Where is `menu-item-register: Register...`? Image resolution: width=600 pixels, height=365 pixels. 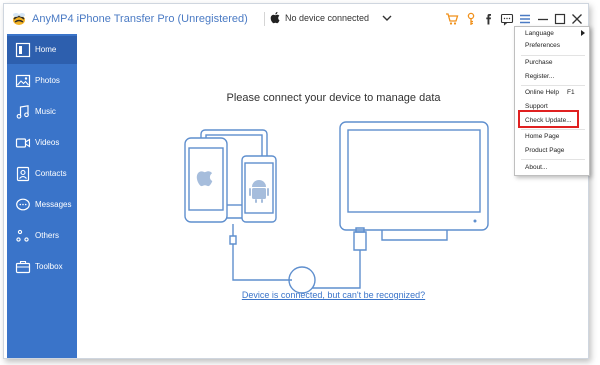 menu-item-register: Register... is located at coordinates (552, 77).